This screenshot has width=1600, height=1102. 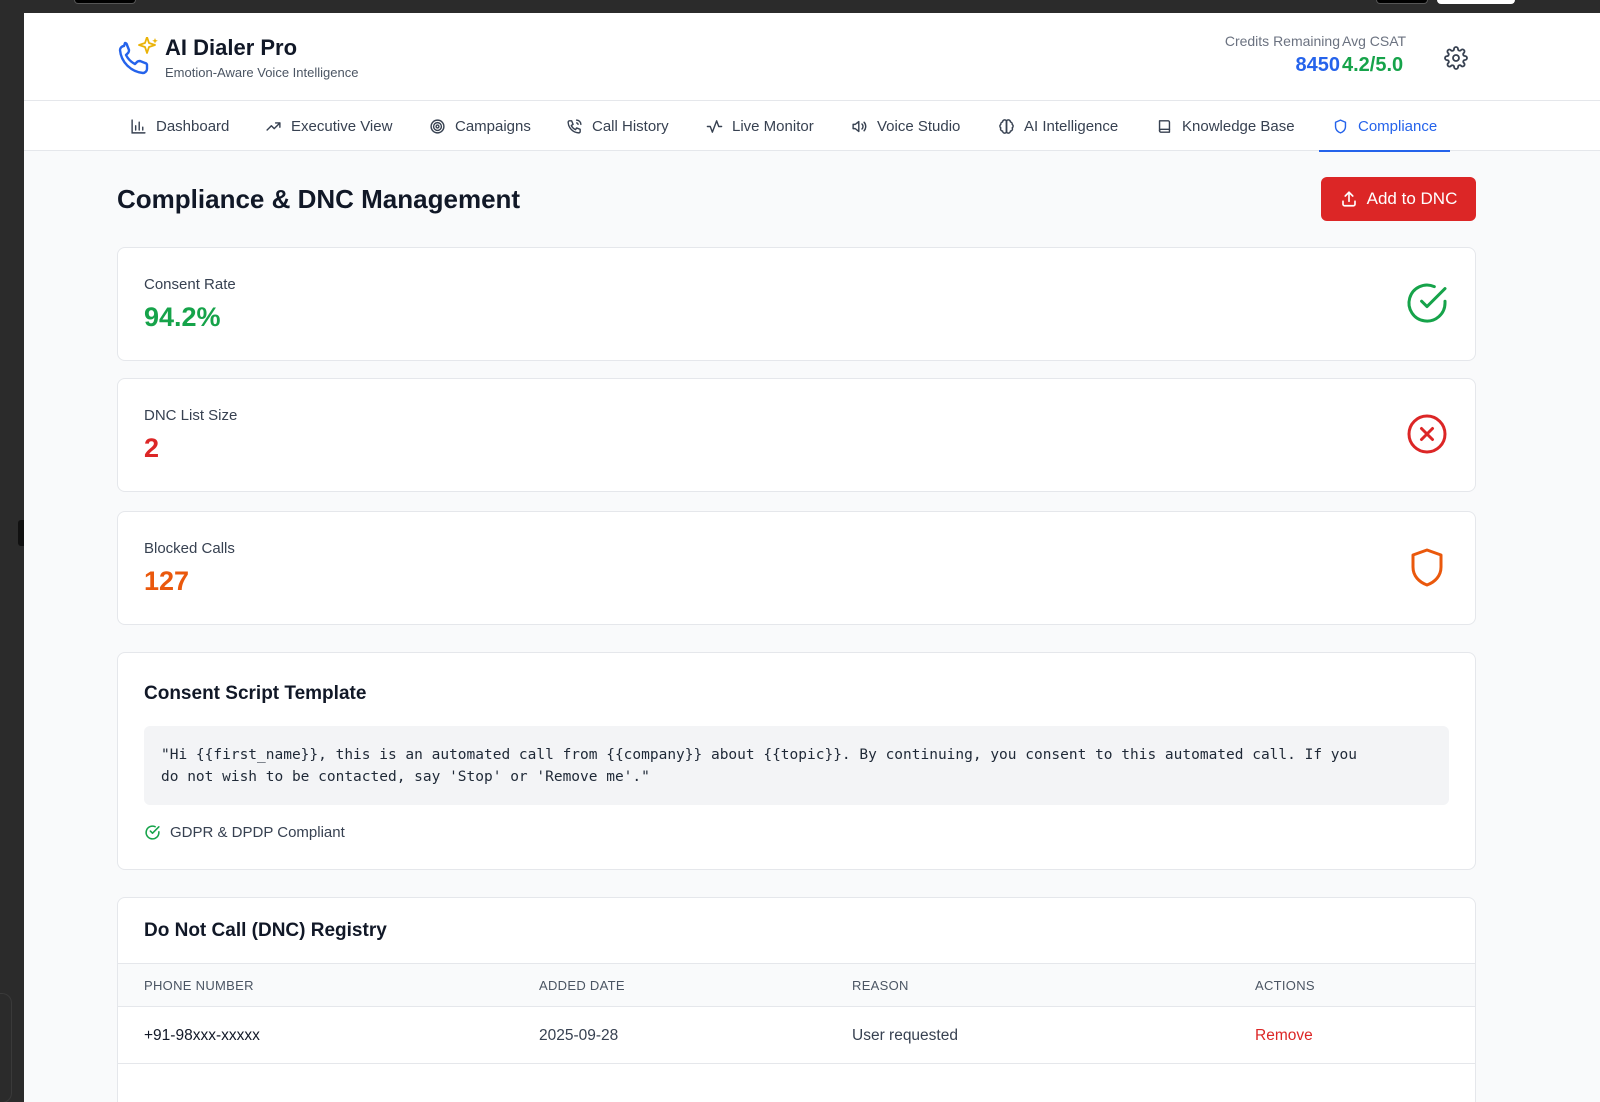 What do you see at coordinates (167, 581) in the screenshot?
I see `metric-value: 127` at bounding box center [167, 581].